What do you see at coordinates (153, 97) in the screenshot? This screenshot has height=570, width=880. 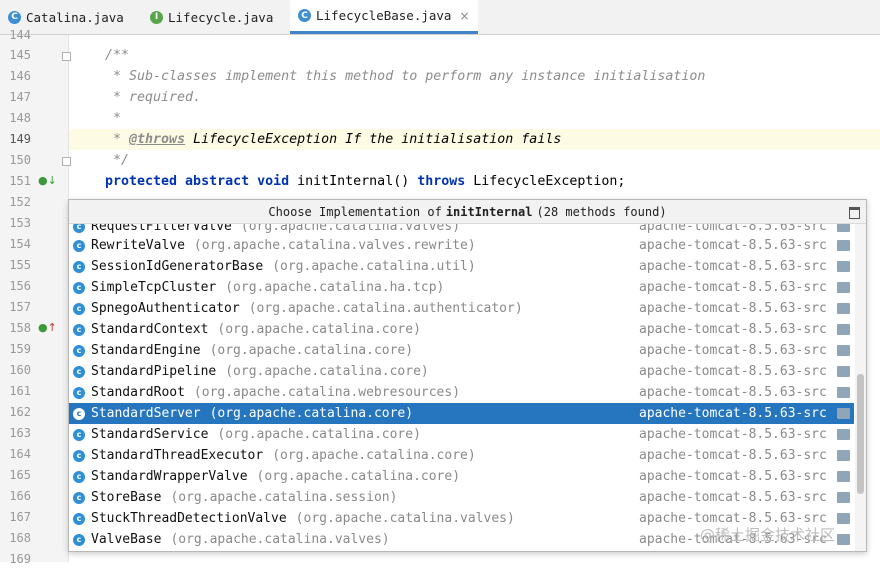 I see `code-line: * required.` at bounding box center [153, 97].